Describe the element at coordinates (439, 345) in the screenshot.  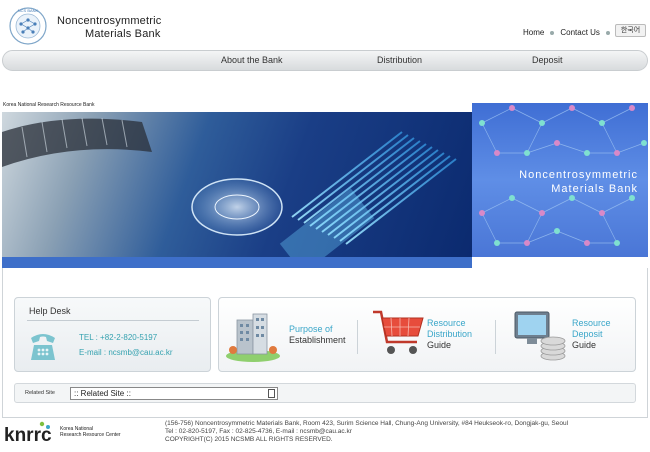
I see `guide-distribution-line3: Guide` at that location.